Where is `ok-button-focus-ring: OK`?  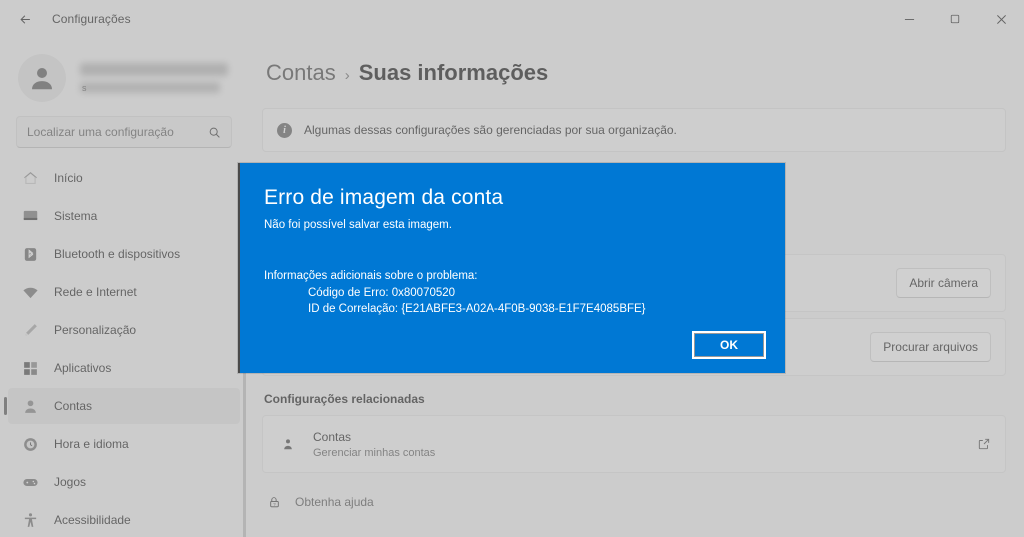
ok-button-focus-ring: OK is located at coordinates (729, 345).